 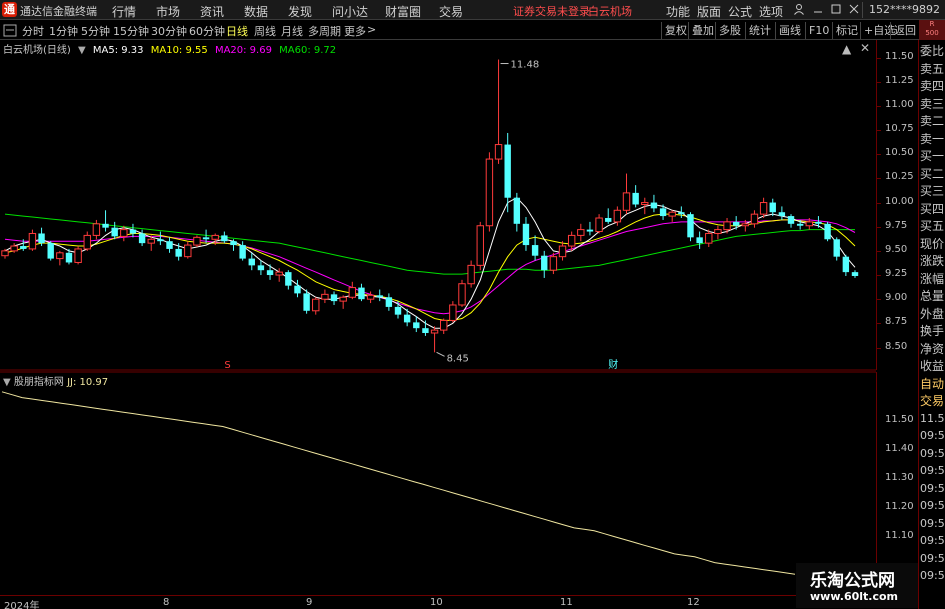 What do you see at coordinates (265, 31) in the screenshot?
I see `period-weekly: 周线` at bounding box center [265, 31].